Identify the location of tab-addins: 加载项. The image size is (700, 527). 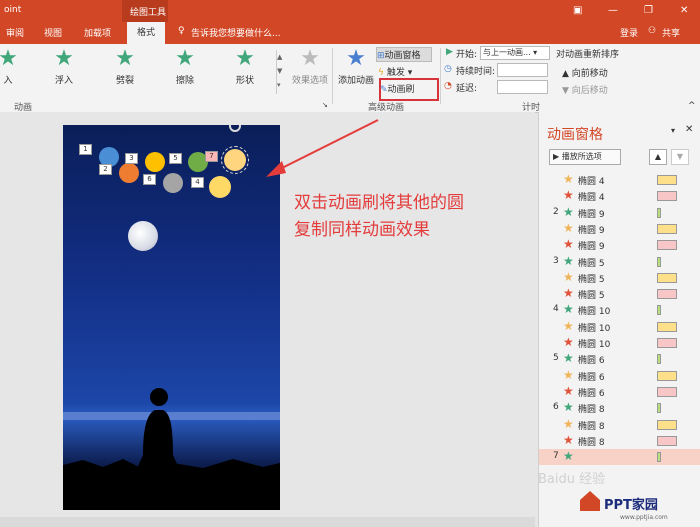
(97, 32).